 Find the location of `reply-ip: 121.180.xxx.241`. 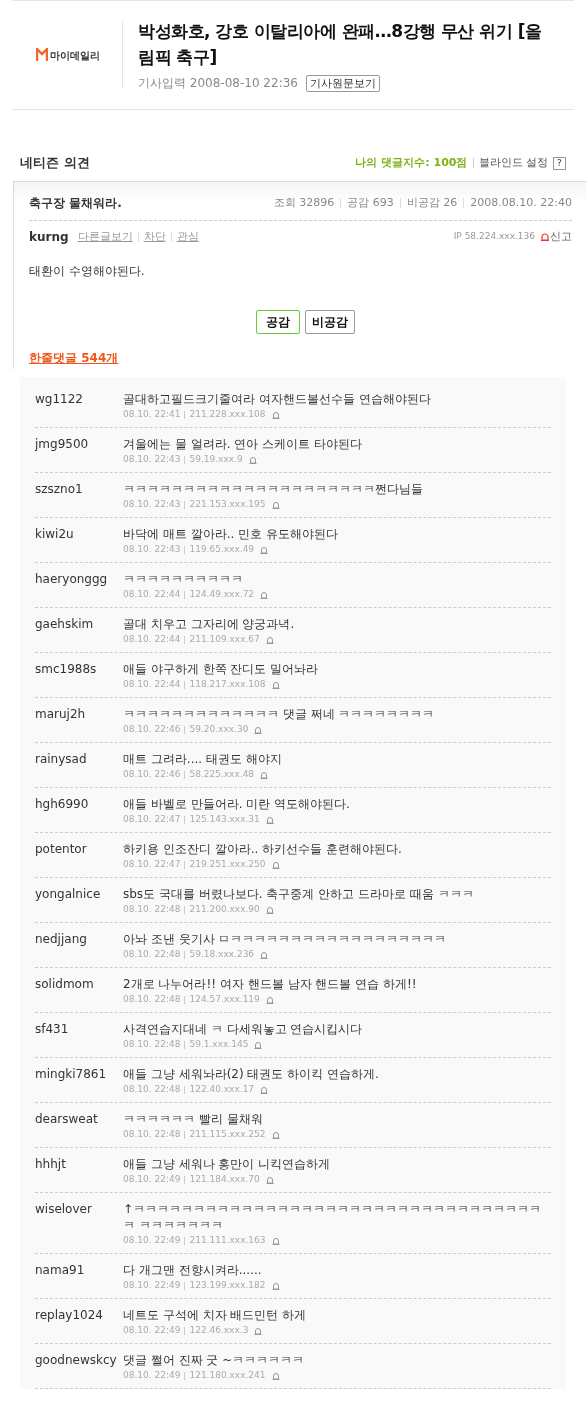

reply-ip: 121.180.xxx.241 is located at coordinates (227, 1375).